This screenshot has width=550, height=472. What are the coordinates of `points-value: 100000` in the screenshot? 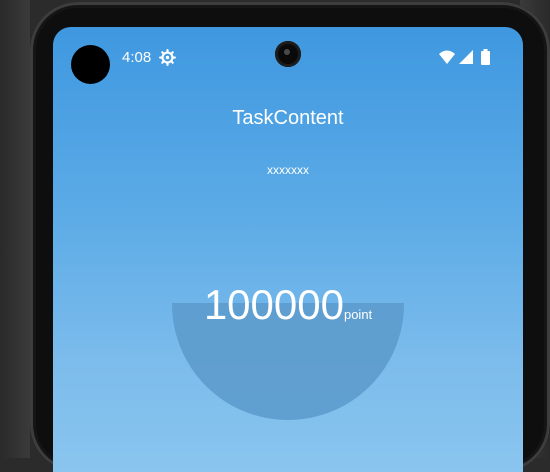 It's located at (273, 304).